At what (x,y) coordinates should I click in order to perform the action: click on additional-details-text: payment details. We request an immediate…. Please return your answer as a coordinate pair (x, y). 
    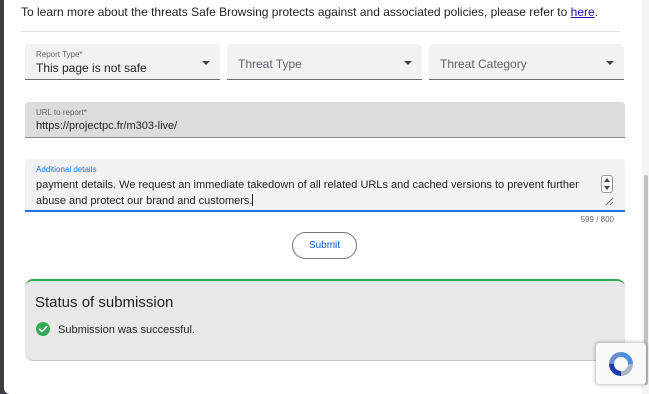
    Looking at the image, I should click on (316, 193).